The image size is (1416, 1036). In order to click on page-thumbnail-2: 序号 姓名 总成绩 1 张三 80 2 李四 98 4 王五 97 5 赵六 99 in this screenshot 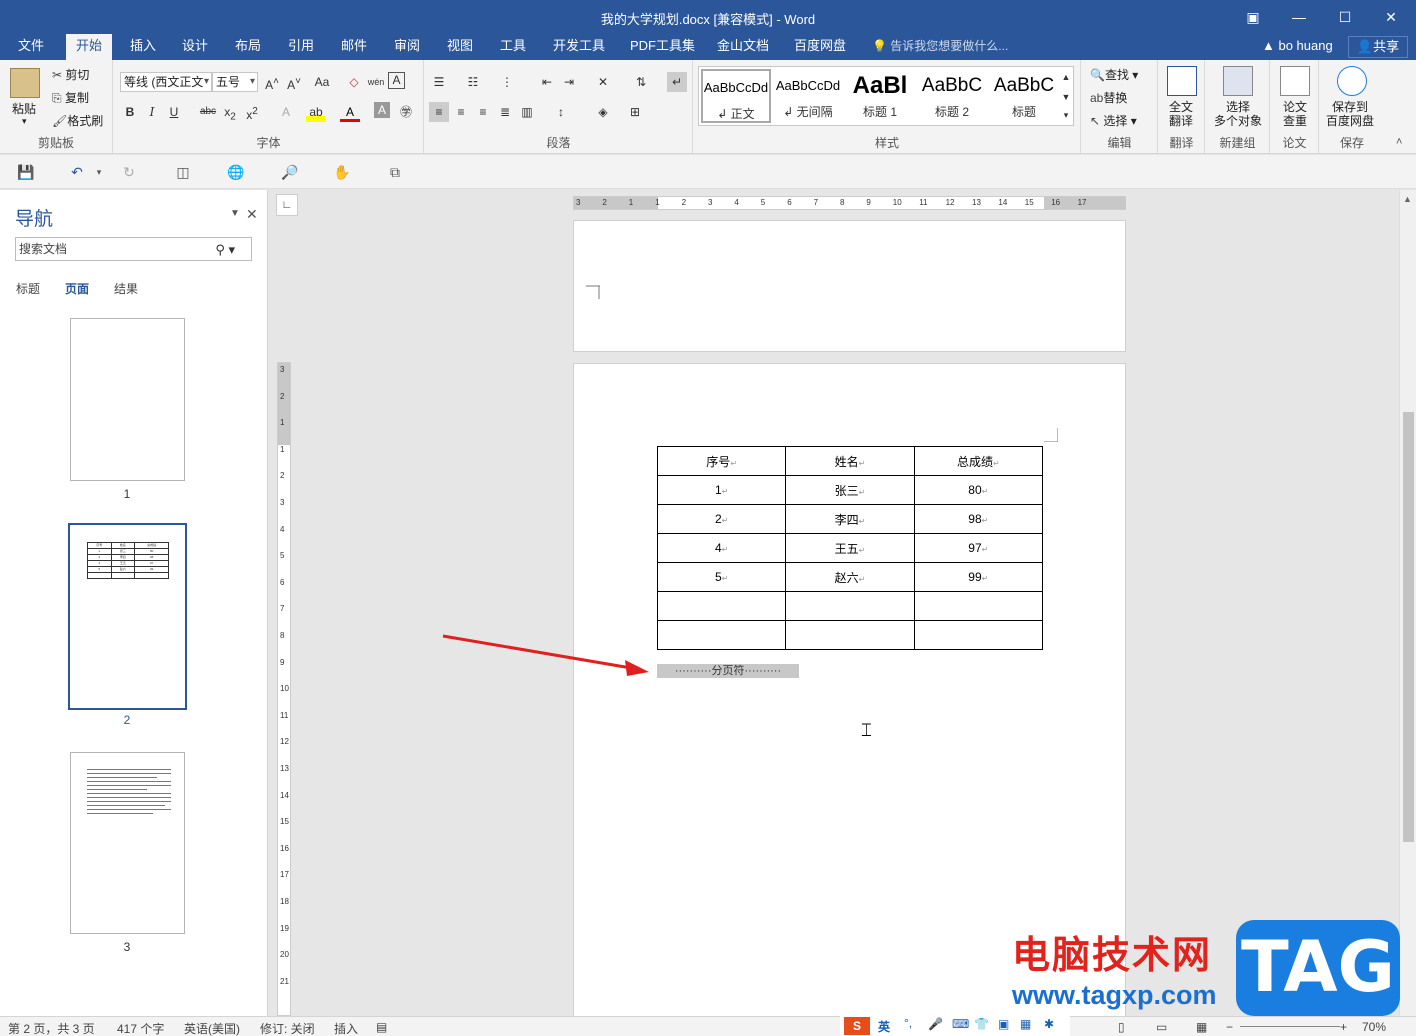, I will do `click(127, 616)`.